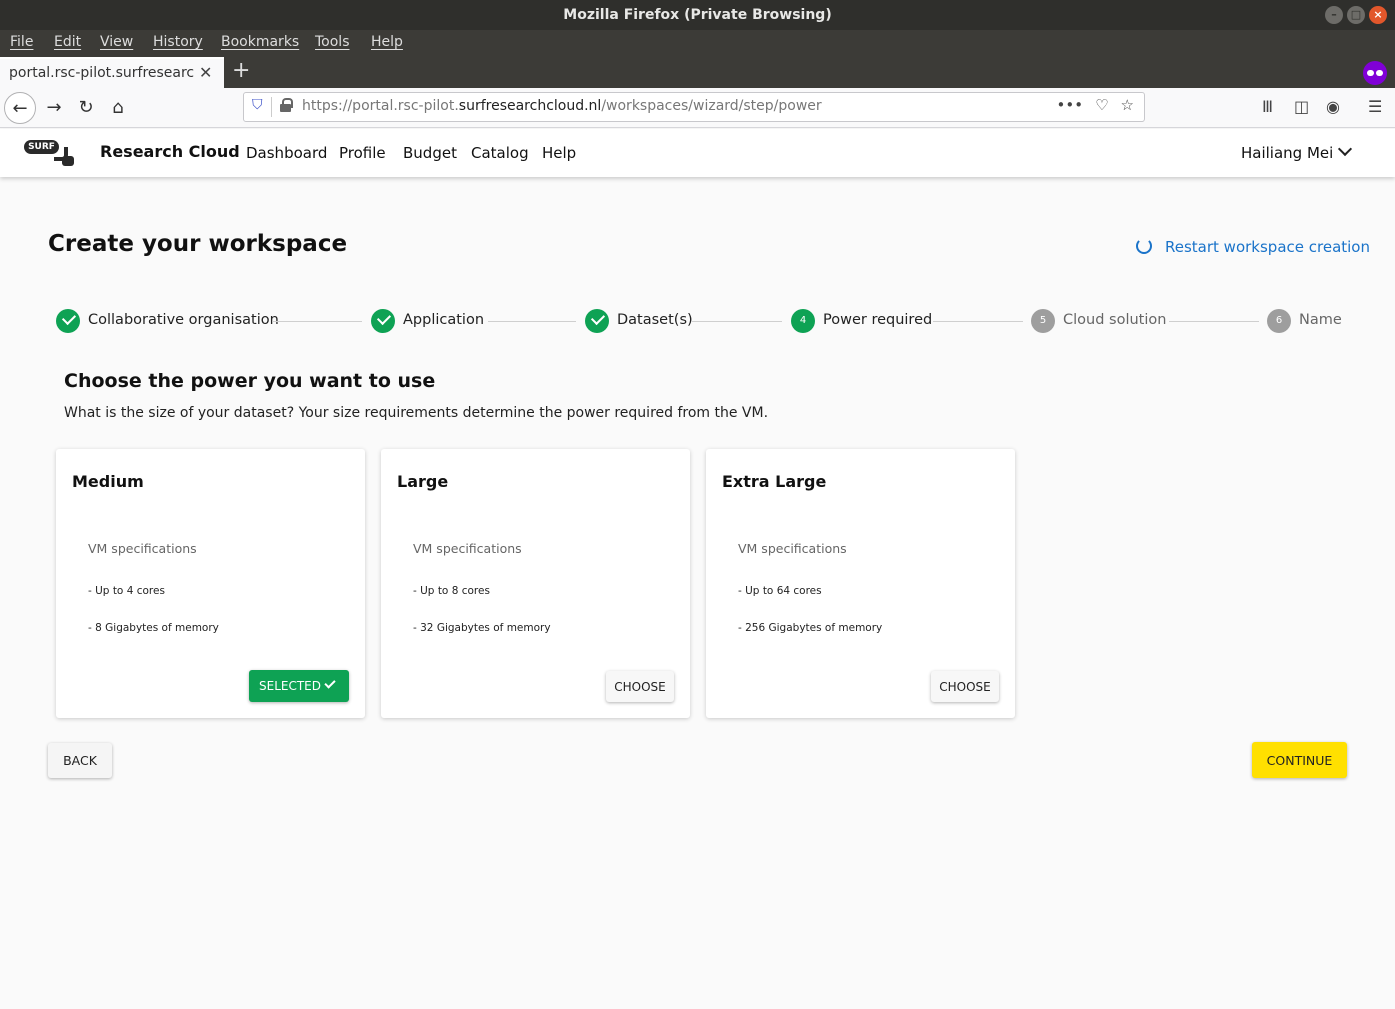 This screenshot has width=1395, height=1009. Describe the element at coordinates (423, 481) in the screenshot. I see `card-title: Large` at that location.